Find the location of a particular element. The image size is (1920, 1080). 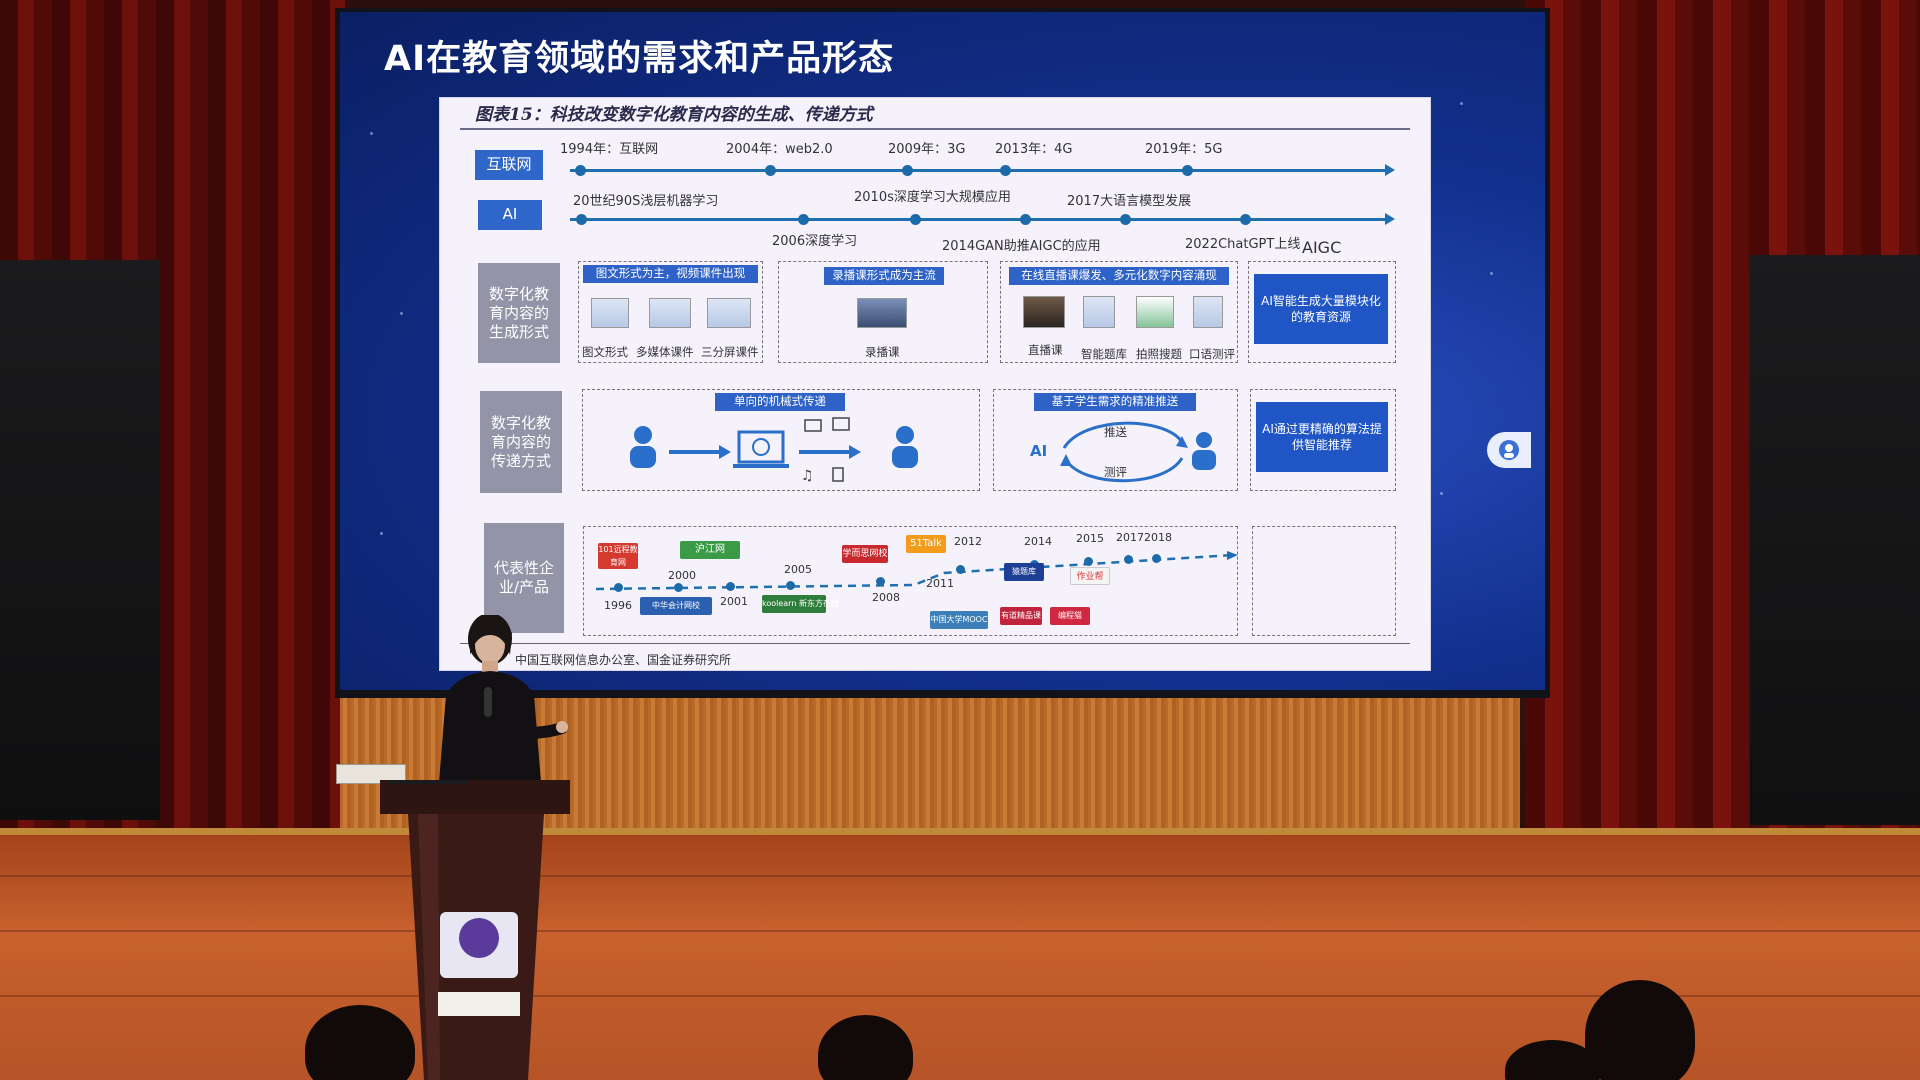

teacher-icon is located at coordinates (643, 447).